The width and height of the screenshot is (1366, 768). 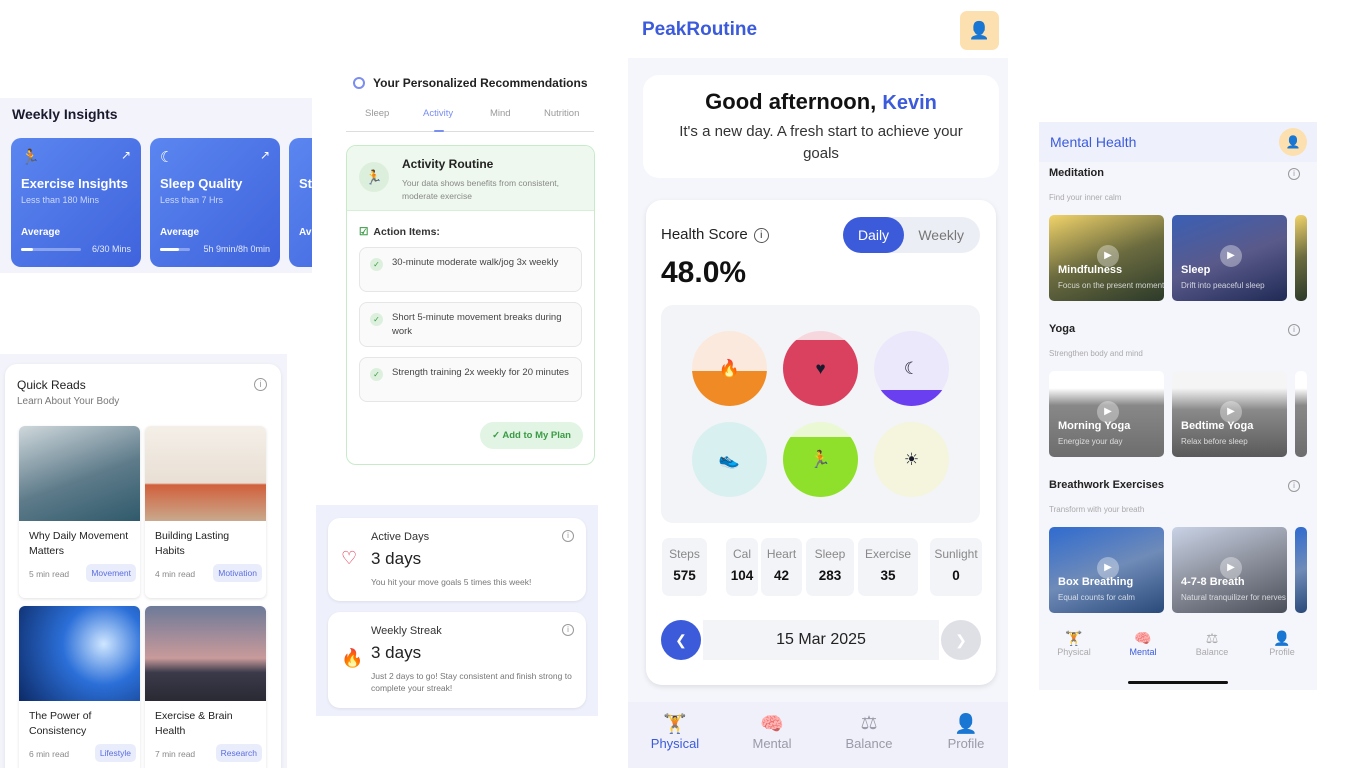 What do you see at coordinates (820, 368) in the screenshot?
I see `heart-metric-circle: ♥` at bounding box center [820, 368].